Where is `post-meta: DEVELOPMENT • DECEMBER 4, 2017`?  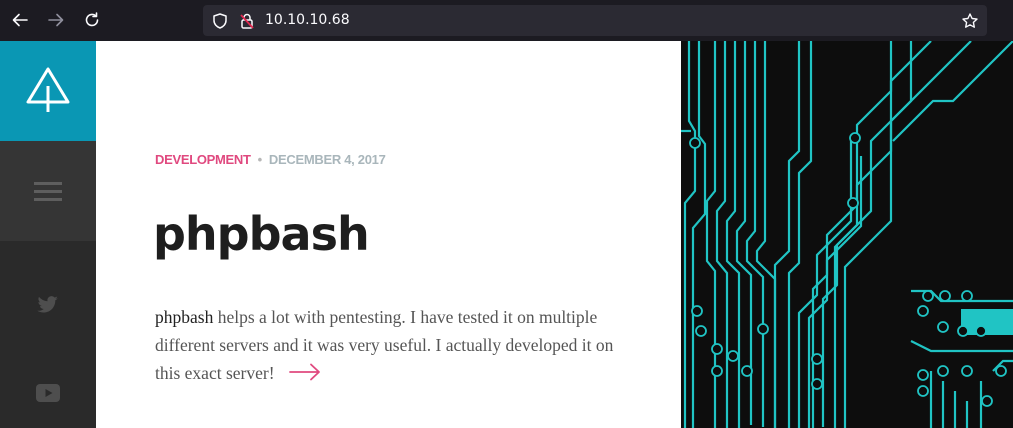
post-meta: DEVELOPMENT • DECEMBER 4, 2017 is located at coordinates (270, 159).